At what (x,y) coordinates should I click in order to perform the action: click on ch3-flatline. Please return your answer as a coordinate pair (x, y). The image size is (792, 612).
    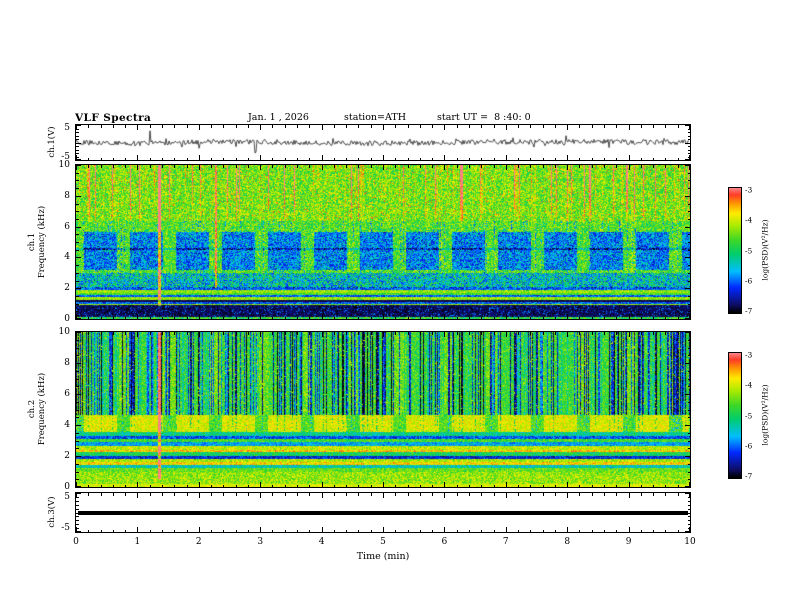
    Looking at the image, I should click on (383, 512).